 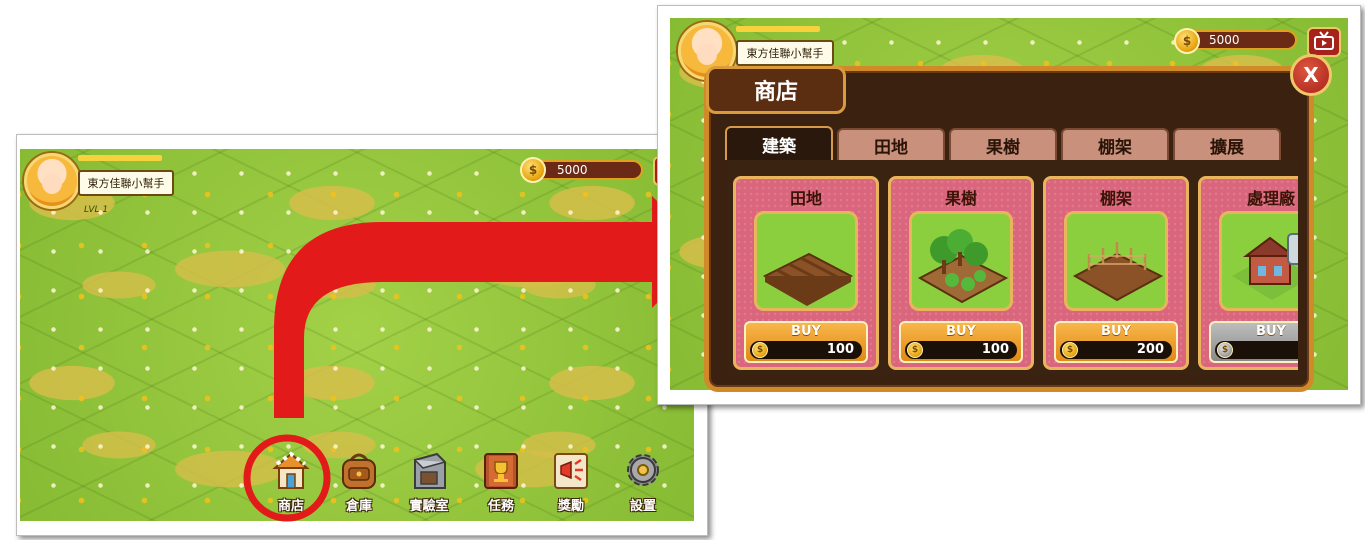 I want to click on shop-item-card: 果樹 BUY $ 100, so click(x=961, y=273).